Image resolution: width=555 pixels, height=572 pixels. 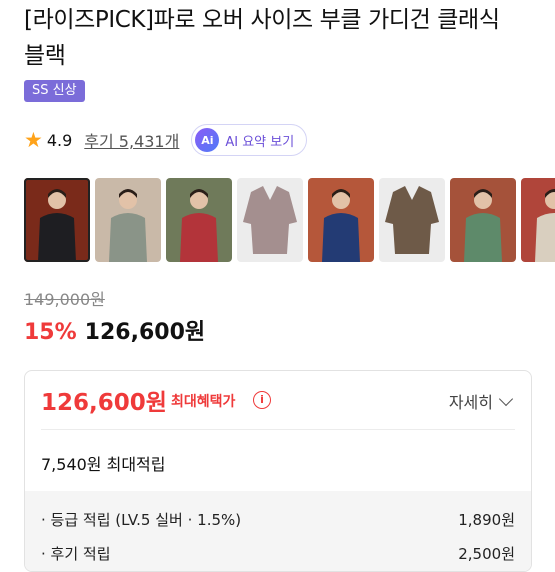 What do you see at coordinates (64, 299) in the screenshot?
I see `original-price: 149,000원` at bounding box center [64, 299].